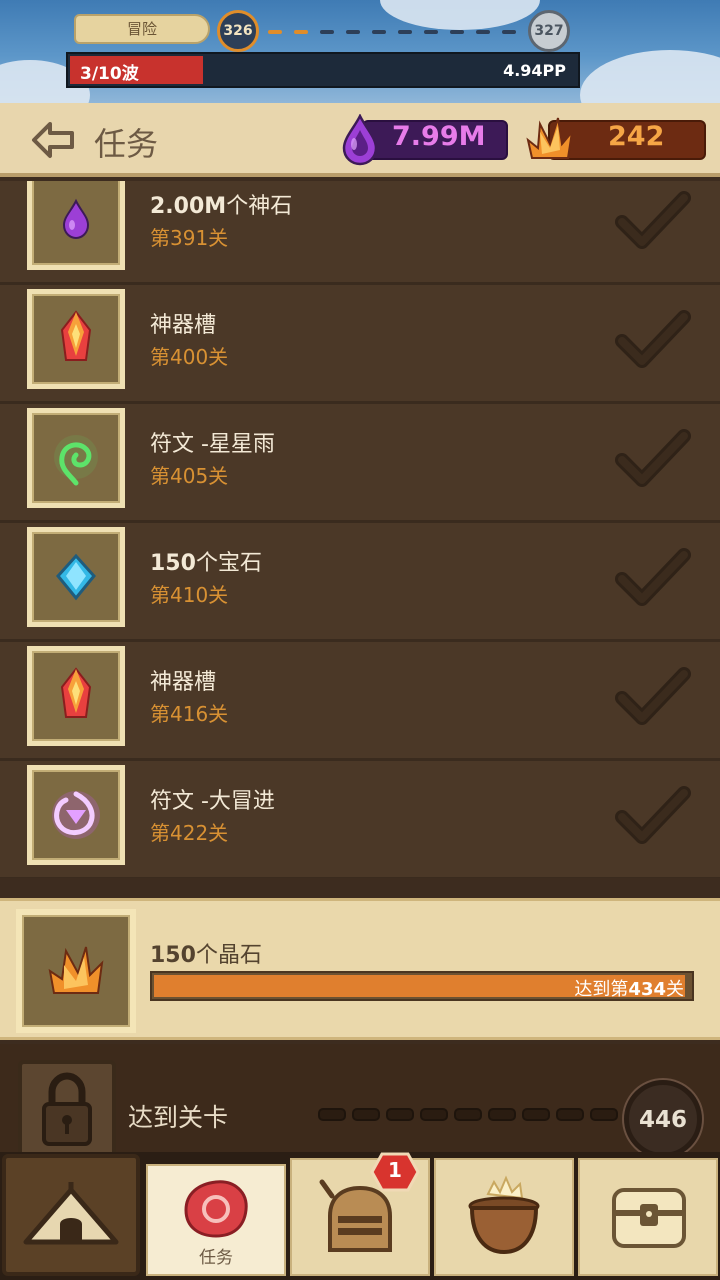 Image resolution: width=720 pixels, height=1280 pixels. Describe the element at coordinates (189, 595) in the screenshot. I see `quest-stage: 第410关` at that location.